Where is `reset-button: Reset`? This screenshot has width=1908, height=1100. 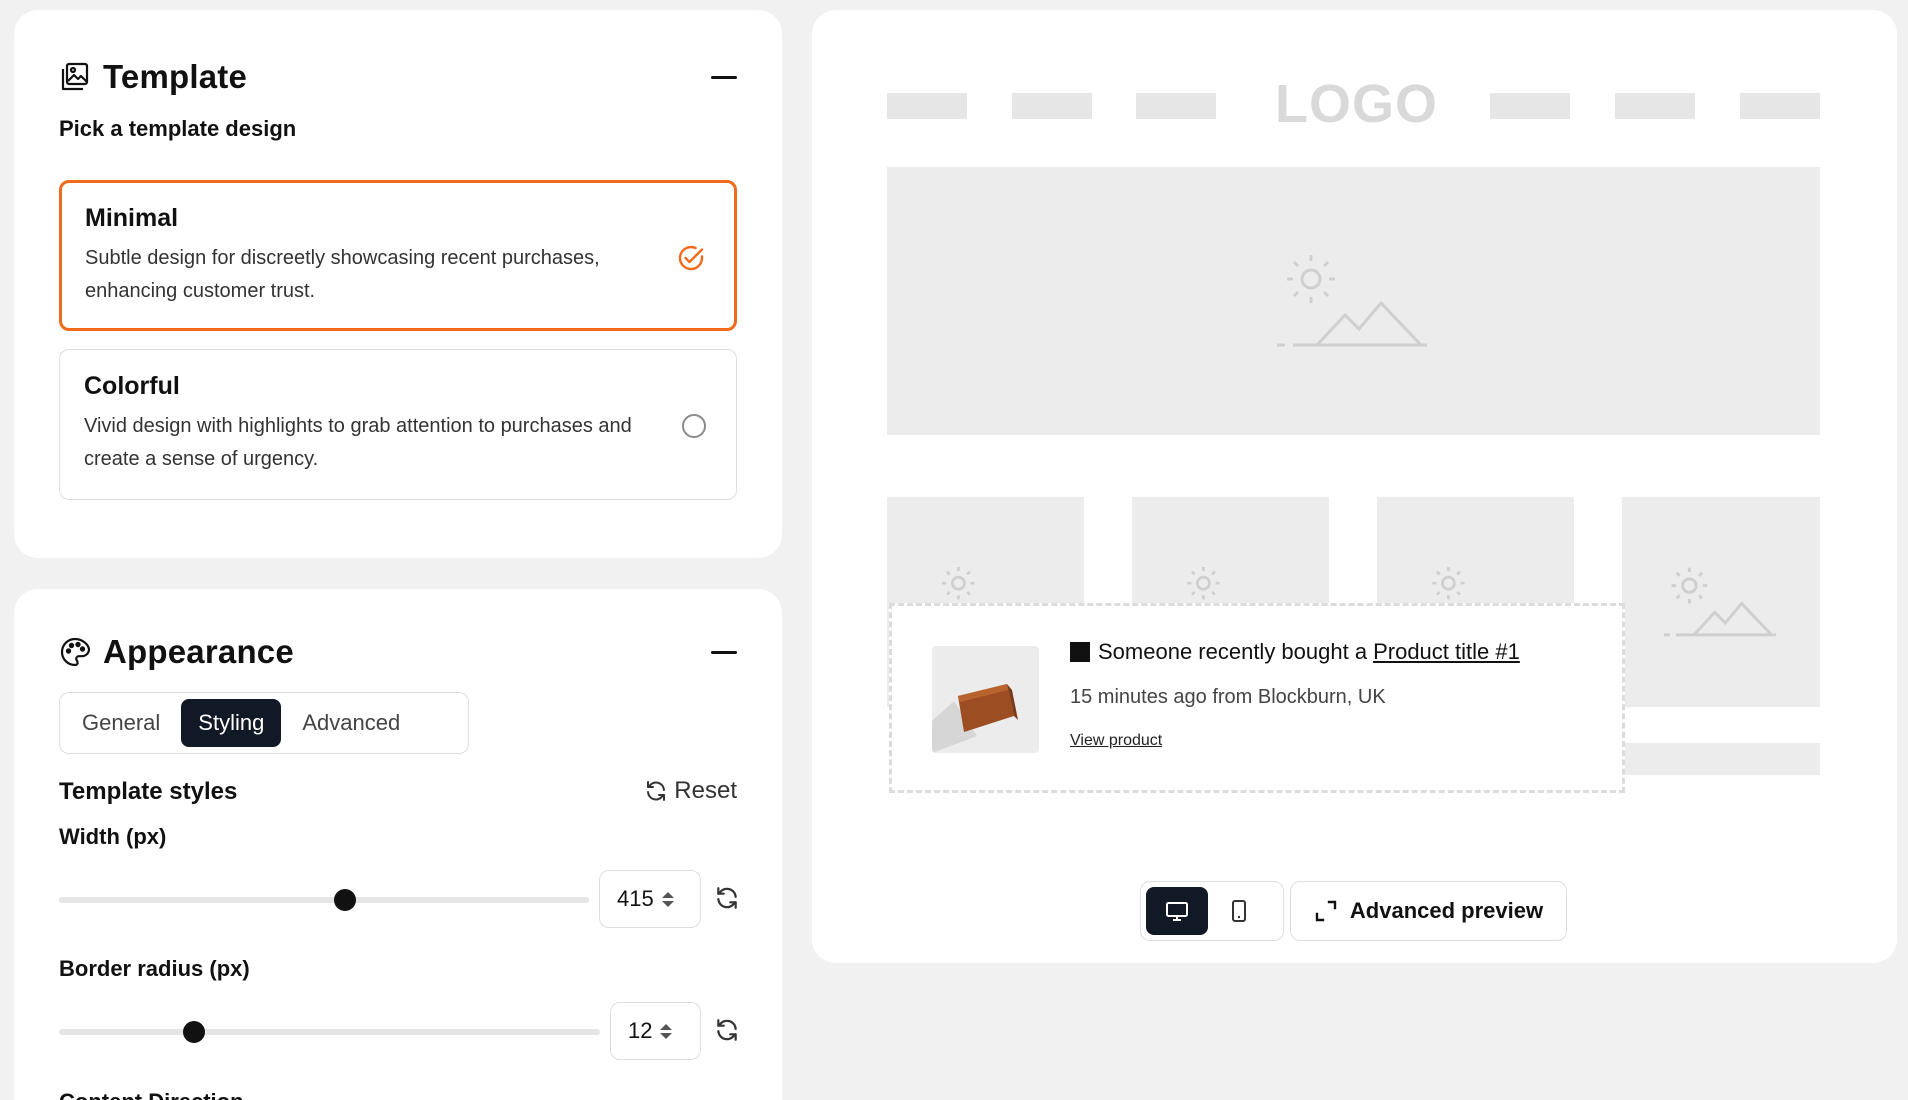
reset-button: Reset is located at coordinates (690, 791).